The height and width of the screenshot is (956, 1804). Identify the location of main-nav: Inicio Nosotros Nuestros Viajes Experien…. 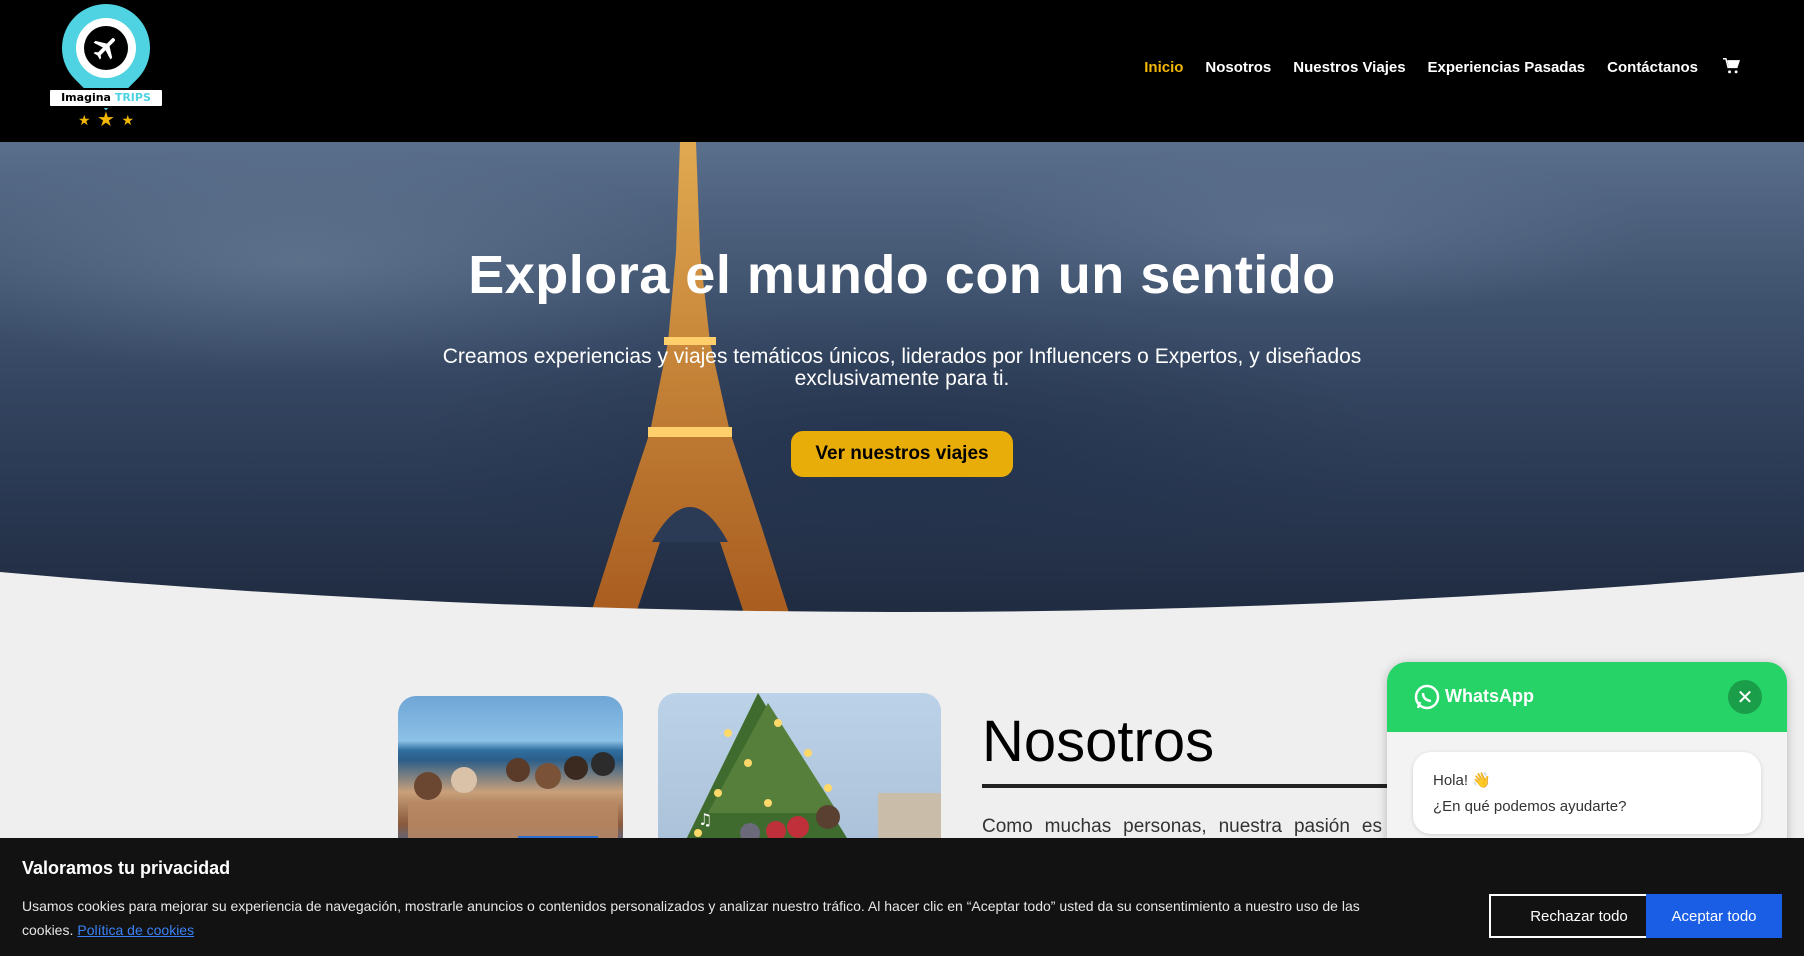
(1443, 67).